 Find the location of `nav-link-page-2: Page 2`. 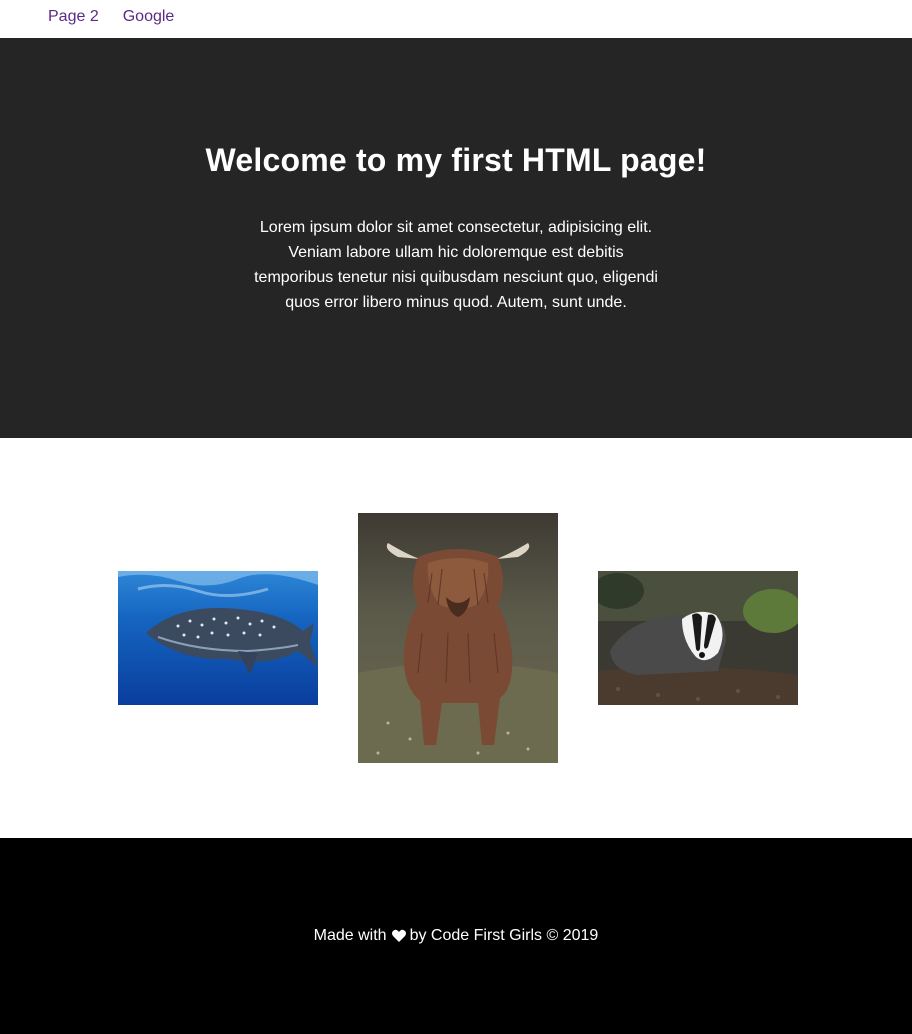

nav-link-page-2: Page 2 is located at coordinates (73, 17).